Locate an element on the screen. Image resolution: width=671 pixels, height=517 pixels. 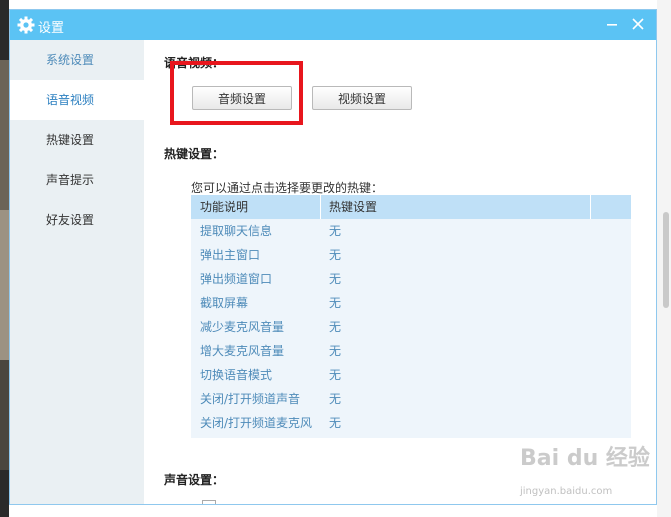
minimize-icon is located at coordinates (612, 25).